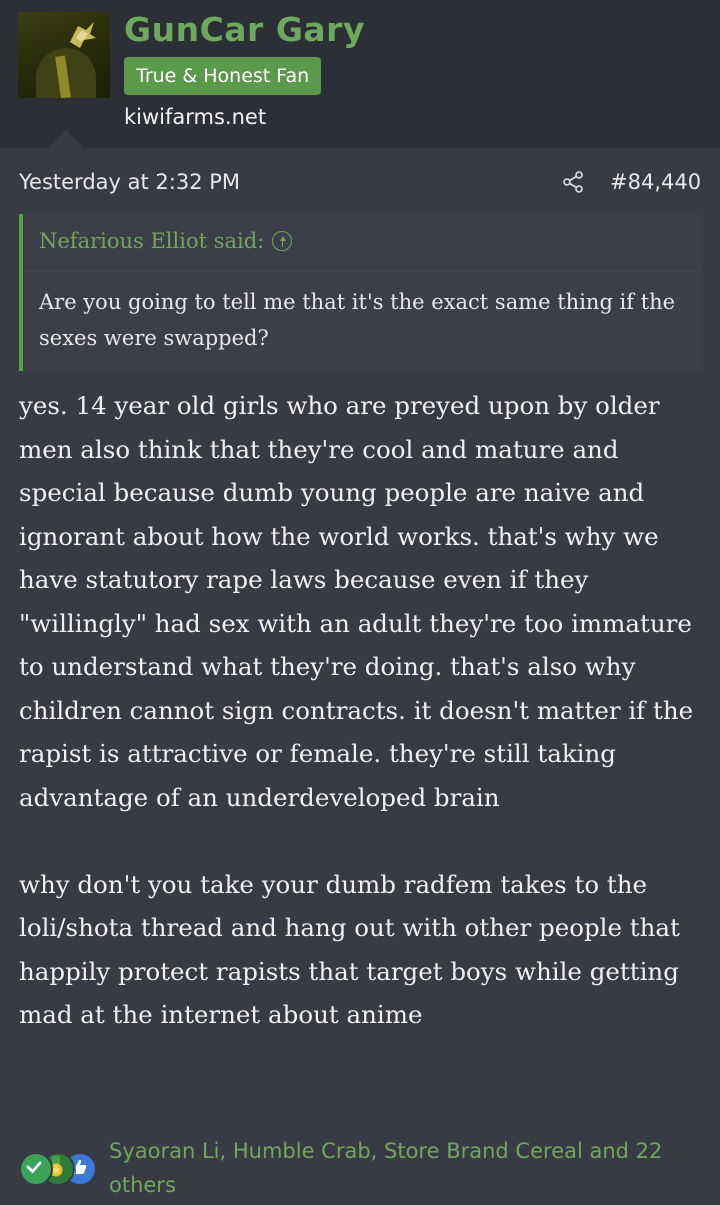  Describe the element at coordinates (36, 1169) in the screenshot. I see `check-icon` at that location.